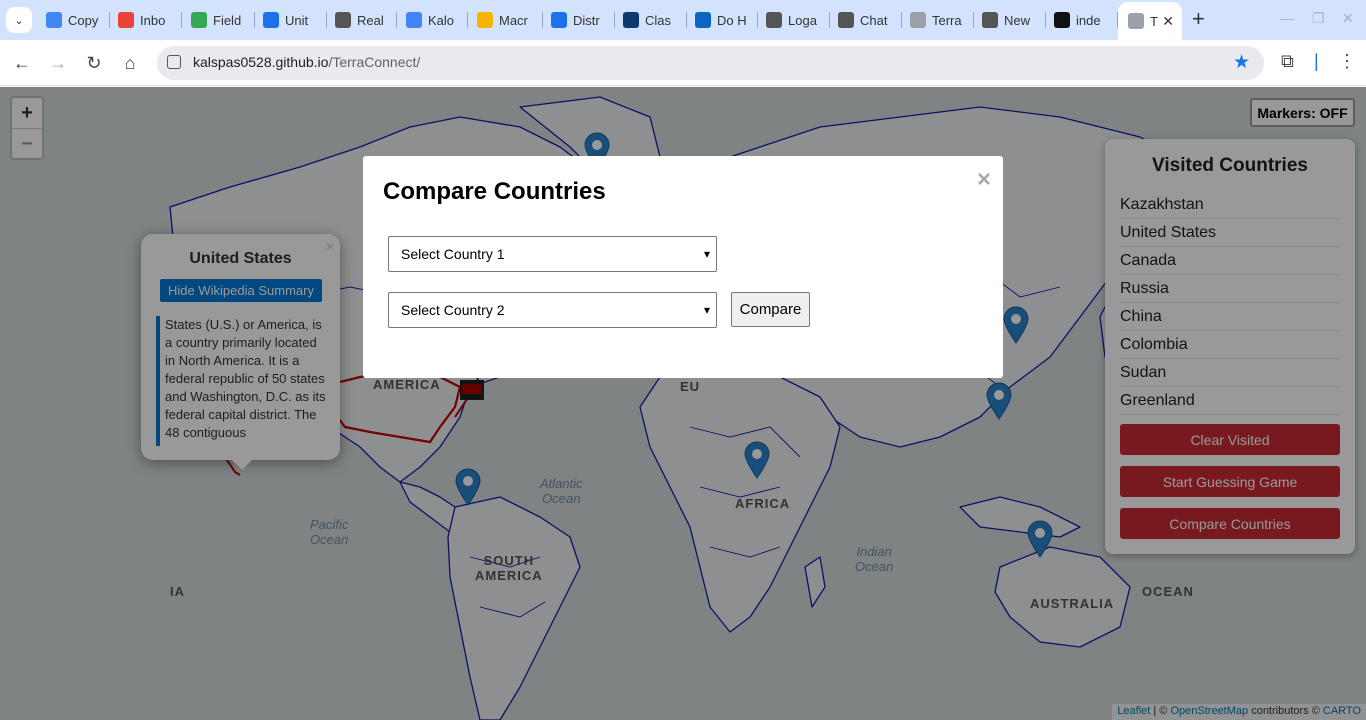  I want to click on browser-tab: Terra, so click(939, 20).